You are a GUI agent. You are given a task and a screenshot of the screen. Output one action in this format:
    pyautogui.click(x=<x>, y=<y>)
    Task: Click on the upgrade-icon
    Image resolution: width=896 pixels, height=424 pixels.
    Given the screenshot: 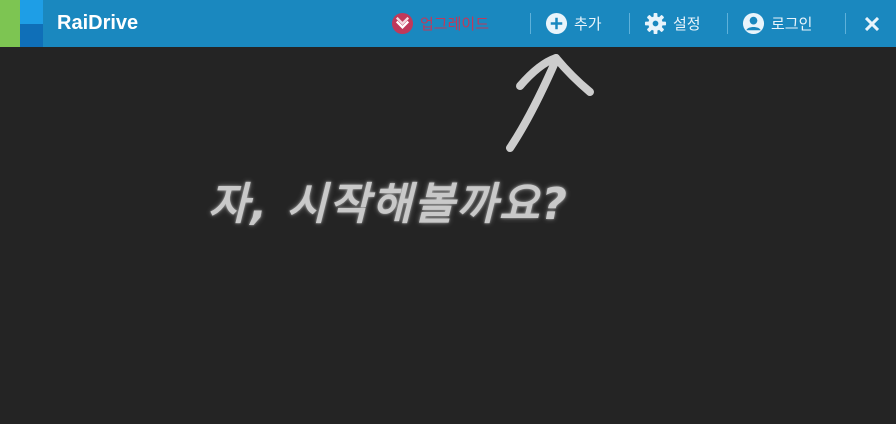 What is the action you would take?
    pyautogui.click(x=402, y=23)
    